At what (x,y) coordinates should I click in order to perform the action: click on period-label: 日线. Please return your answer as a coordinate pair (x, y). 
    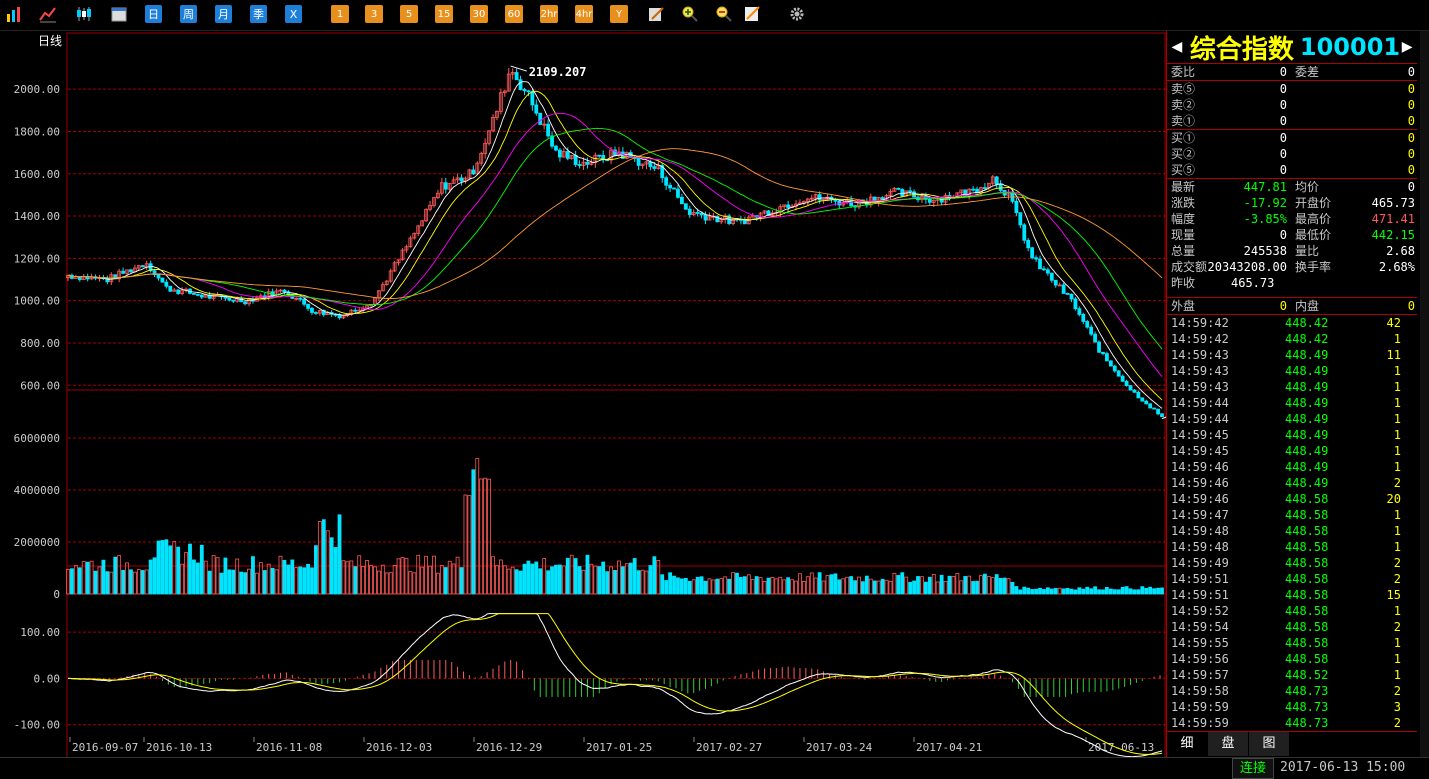
    Looking at the image, I should click on (50, 41).